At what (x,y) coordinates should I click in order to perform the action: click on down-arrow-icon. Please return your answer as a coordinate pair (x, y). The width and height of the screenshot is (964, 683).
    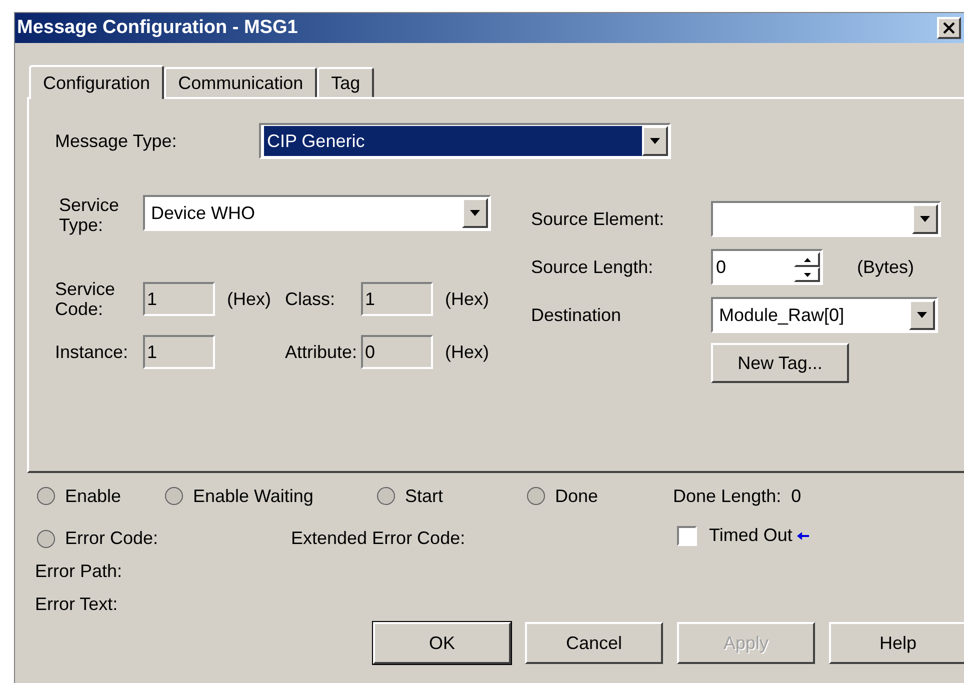
    Looking at the image, I should click on (807, 274).